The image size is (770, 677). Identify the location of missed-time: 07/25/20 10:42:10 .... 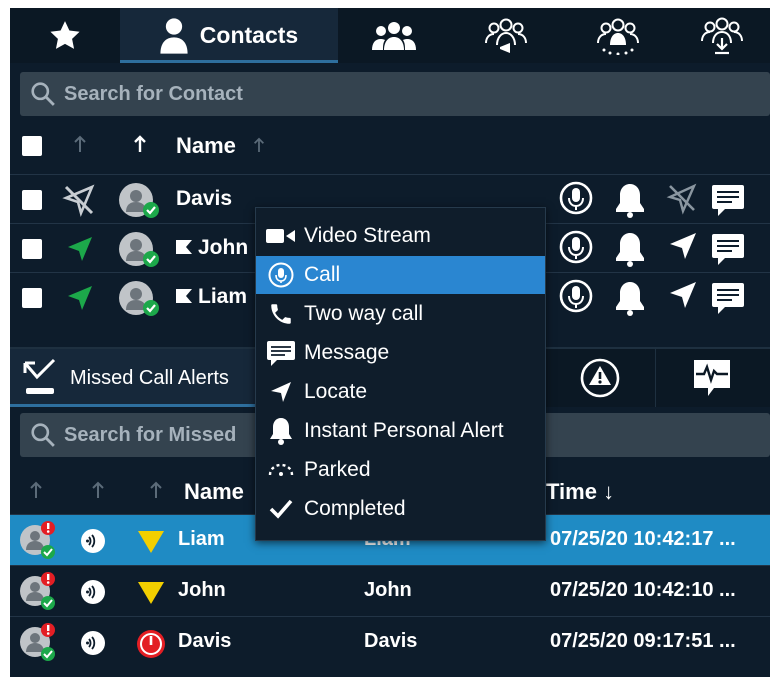
(643, 590).